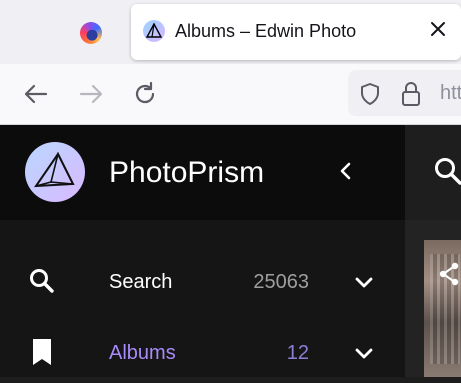 Image resolution: width=461 pixels, height=383 pixels. What do you see at coordinates (55, 172) in the screenshot?
I see `photoprism-logo` at bounding box center [55, 172].